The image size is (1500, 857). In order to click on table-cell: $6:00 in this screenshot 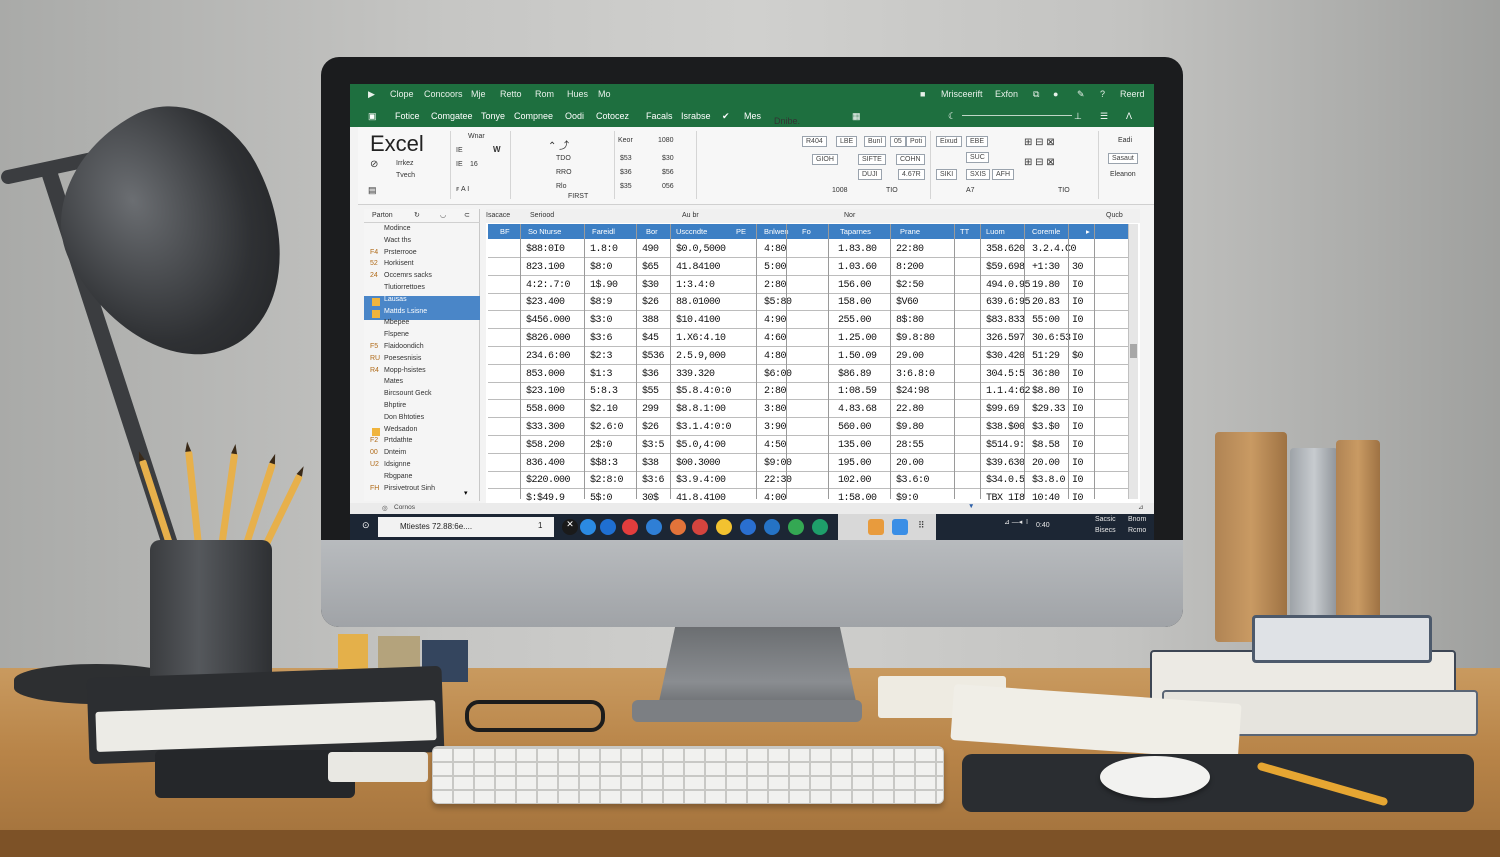, I will do `click(778, 374)`.